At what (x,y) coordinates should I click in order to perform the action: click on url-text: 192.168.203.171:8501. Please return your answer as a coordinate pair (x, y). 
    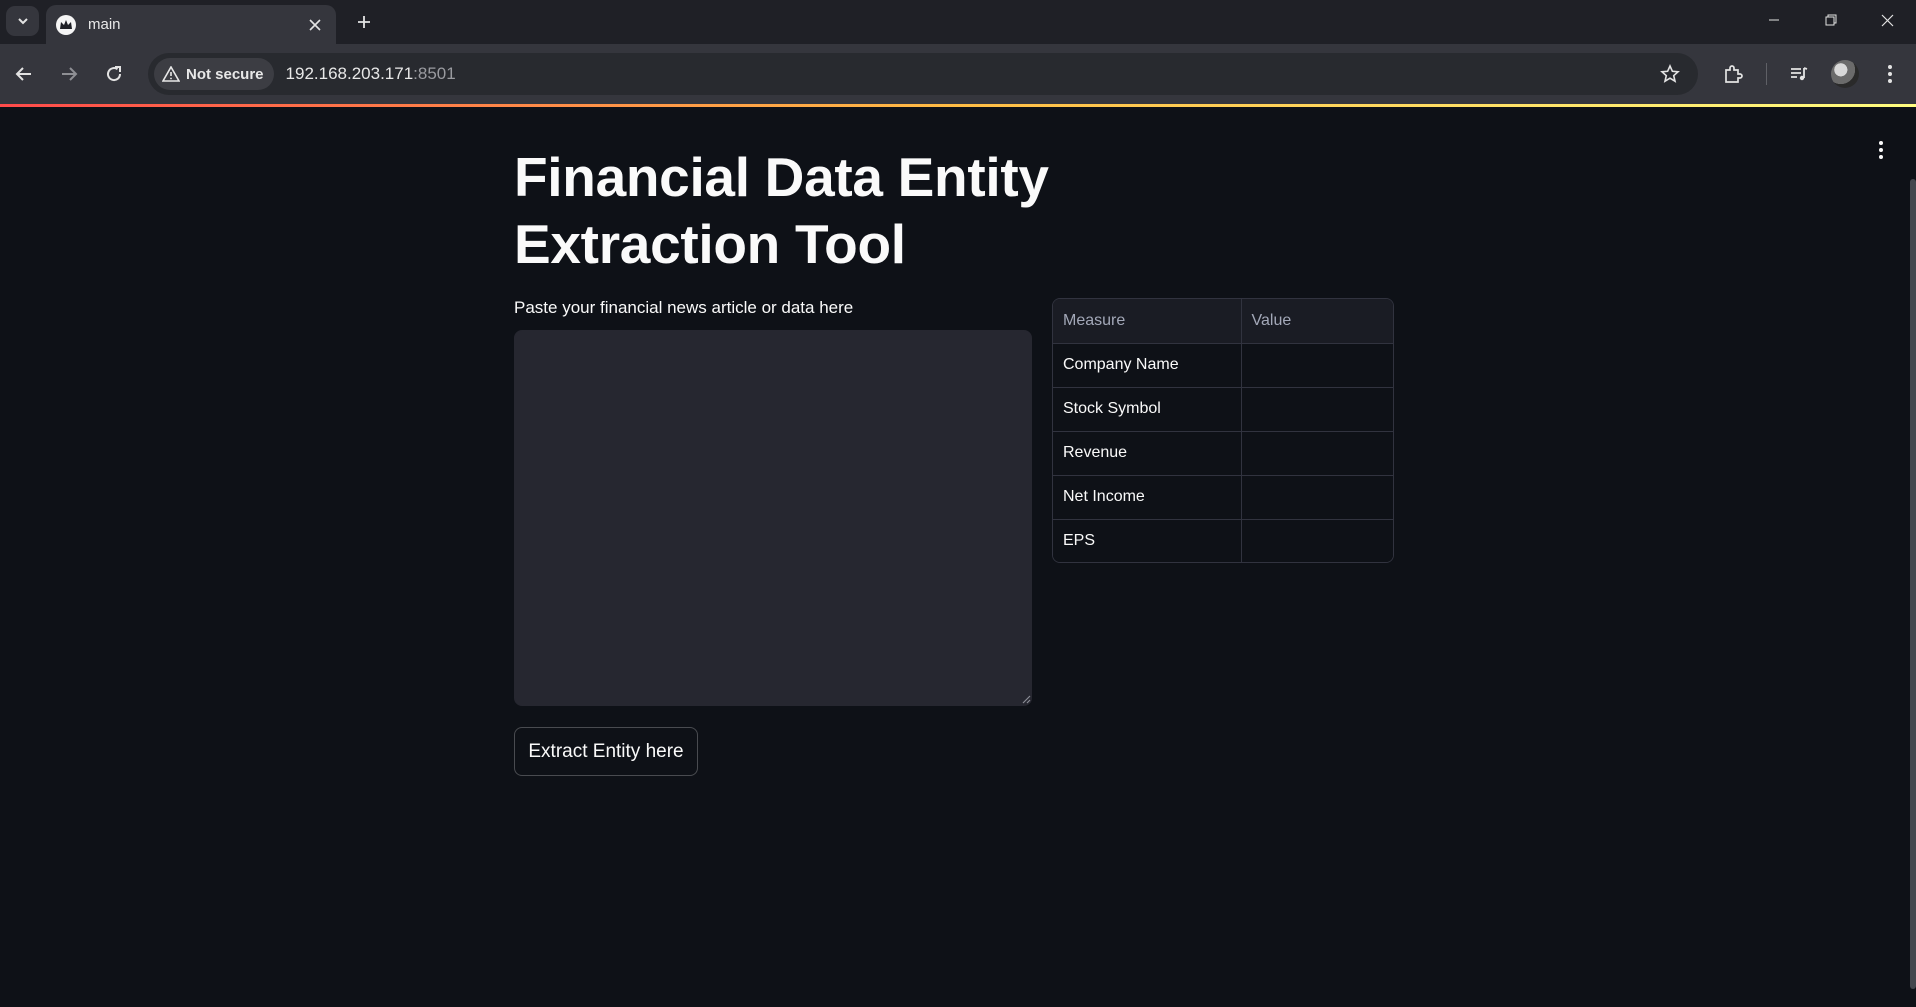
    Looking at the image, I should click on (371, 74).